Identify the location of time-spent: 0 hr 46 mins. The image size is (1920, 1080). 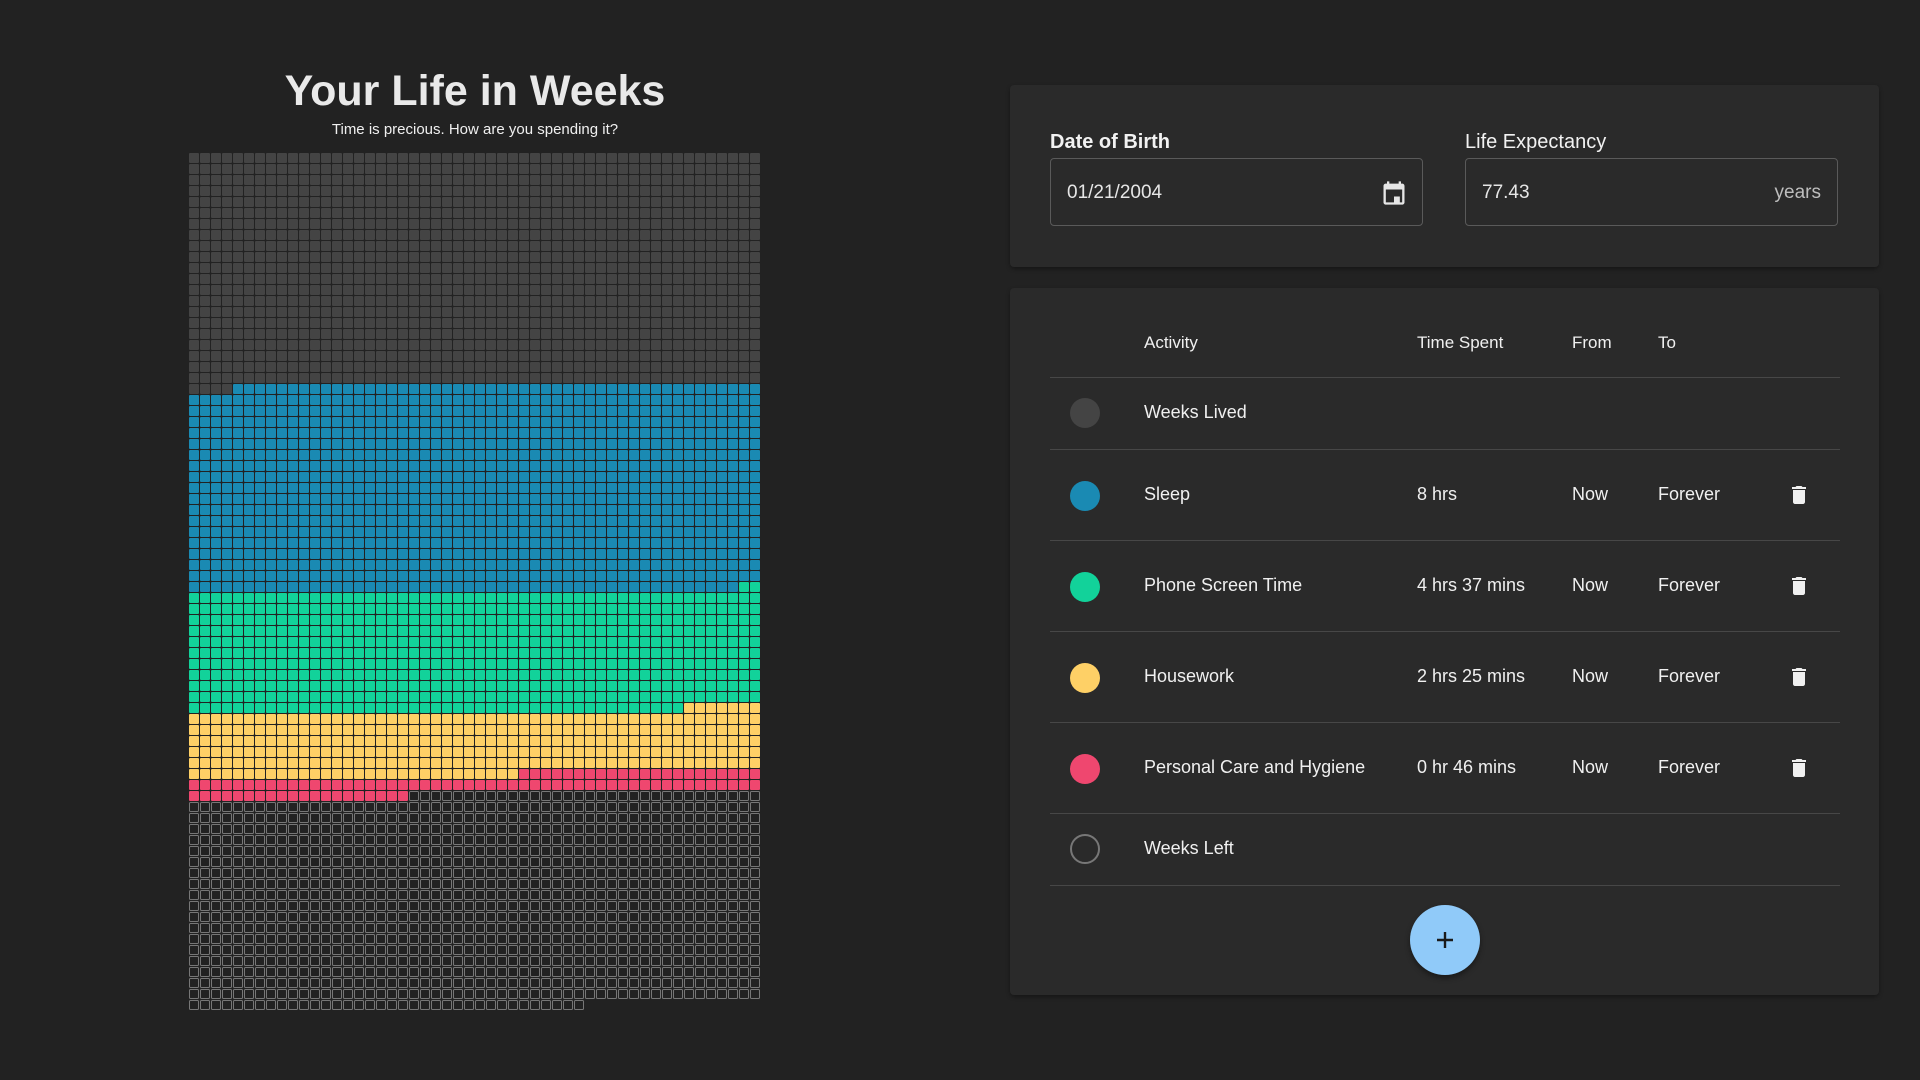
(1466, 767).